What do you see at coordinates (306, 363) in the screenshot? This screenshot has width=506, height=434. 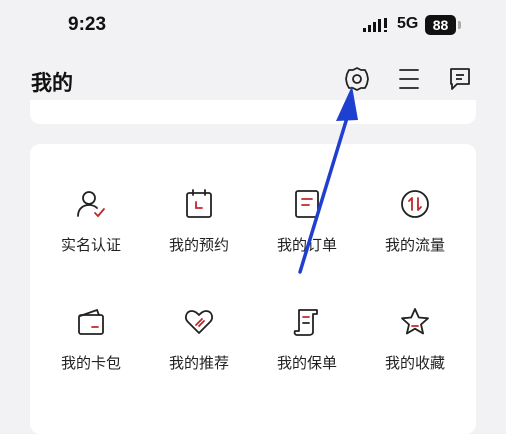 I see `grid-label: 我的保单` at bounding box center [306, 363].